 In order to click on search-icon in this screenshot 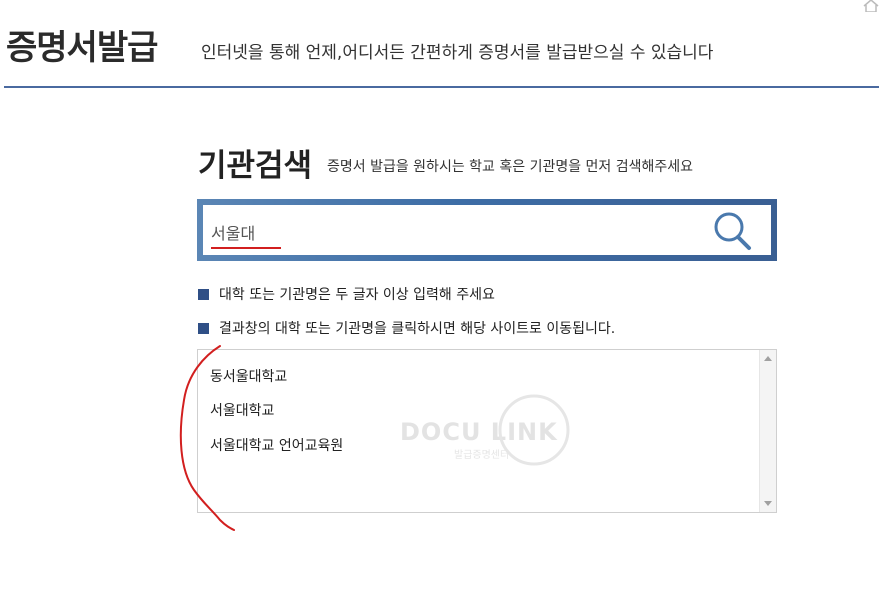, I will do `click(733, 230)`.